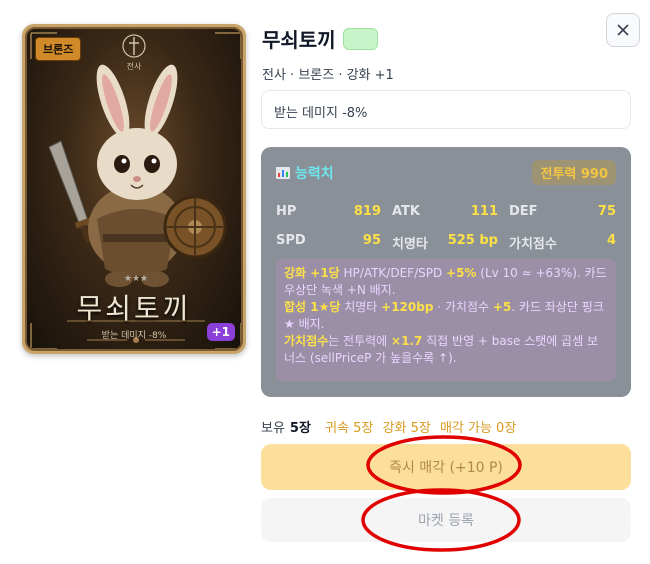 The width and height of the screenshot is (650, 564). What do you see at coordinates (562, 212) in the screenshot?
I see `stat-def: DEF 75` at bounding box center [562, 212].